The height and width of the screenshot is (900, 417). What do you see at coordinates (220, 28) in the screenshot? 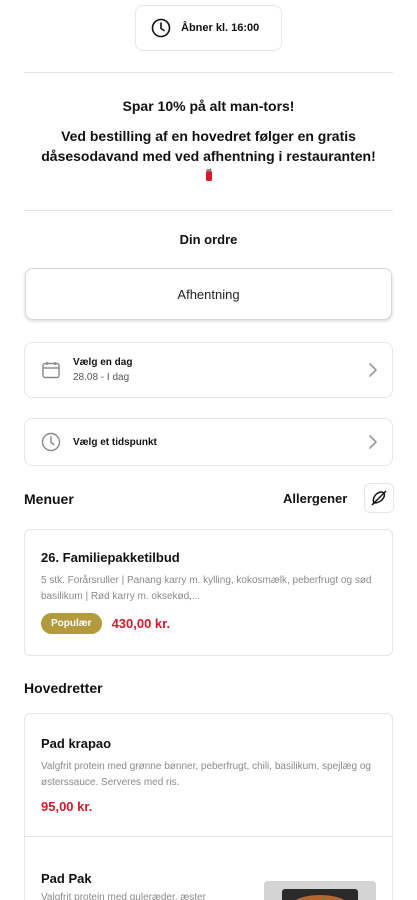
I see `opening-hours-text: Åbner kl. 16:00` at bounding box center [220, 28].